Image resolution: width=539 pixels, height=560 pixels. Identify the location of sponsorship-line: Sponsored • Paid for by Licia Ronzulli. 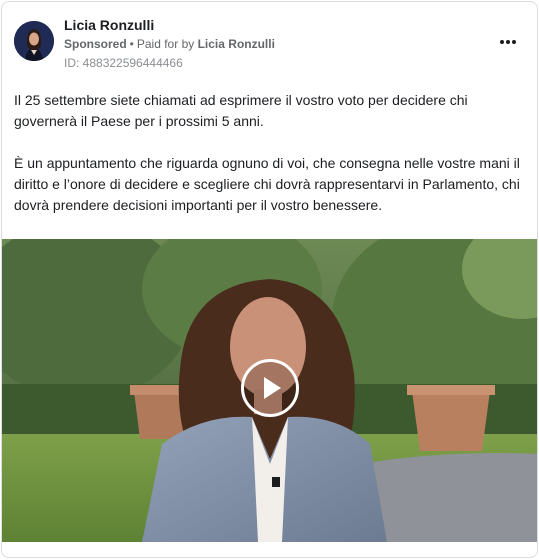
(169, 44).